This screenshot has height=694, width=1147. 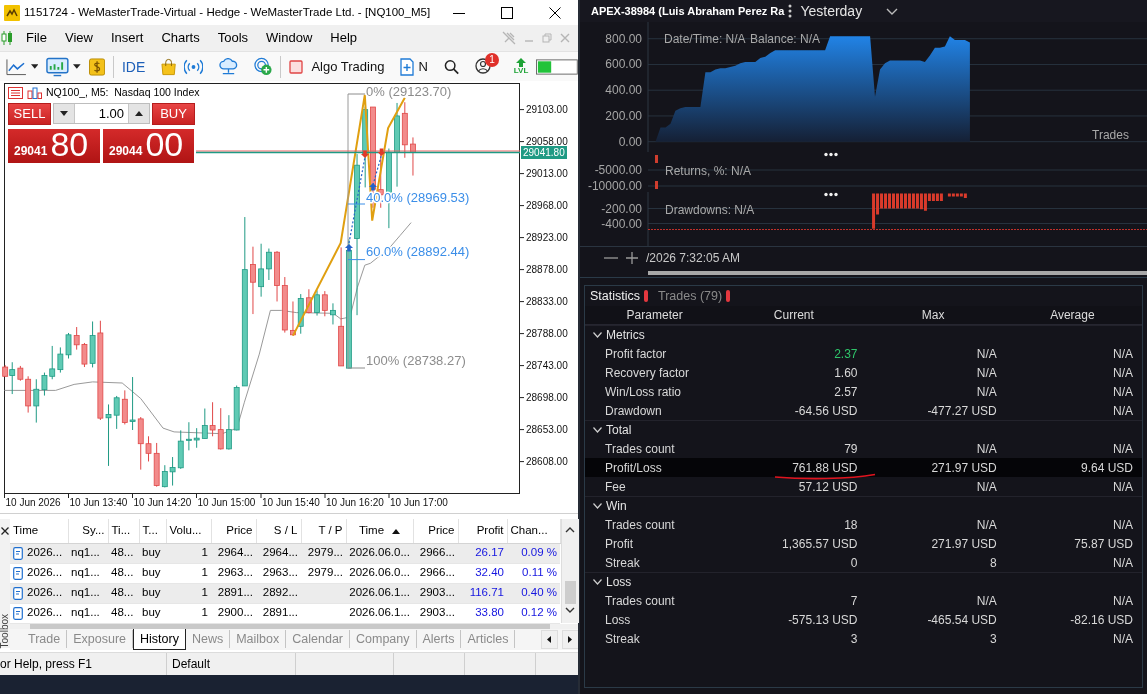 What do you see at coordinates (337, 66) in the screenshot?
I see `algo-trading-button: Algo Trading` at bounding box center [337, 66].